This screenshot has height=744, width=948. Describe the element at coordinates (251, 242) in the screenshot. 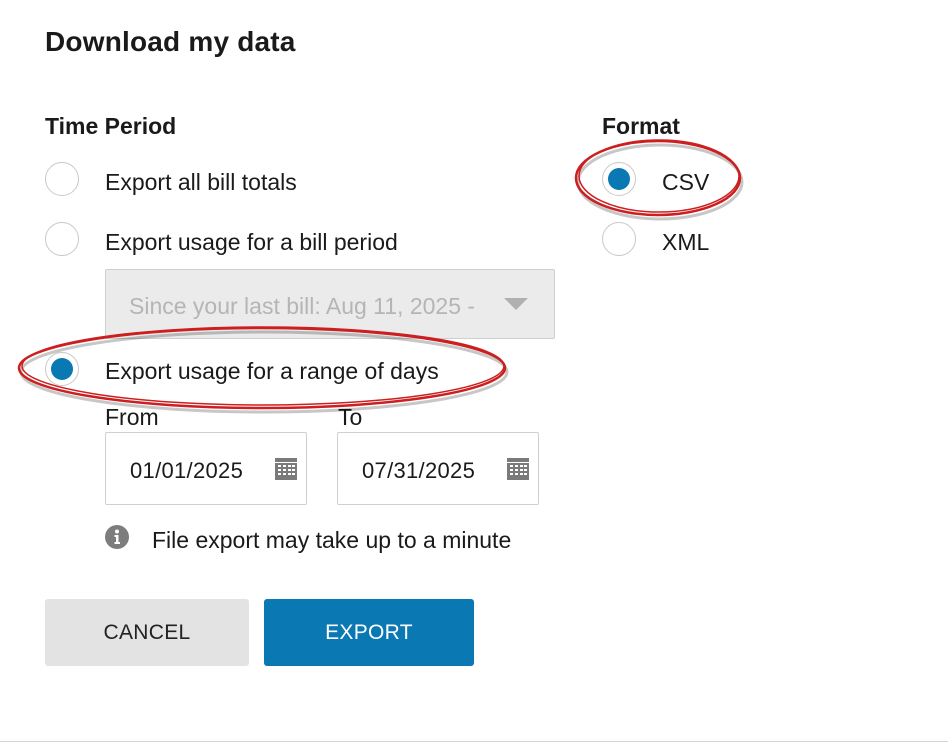

I see `export-bill-period-label: Export usage for a bill period` at that location.